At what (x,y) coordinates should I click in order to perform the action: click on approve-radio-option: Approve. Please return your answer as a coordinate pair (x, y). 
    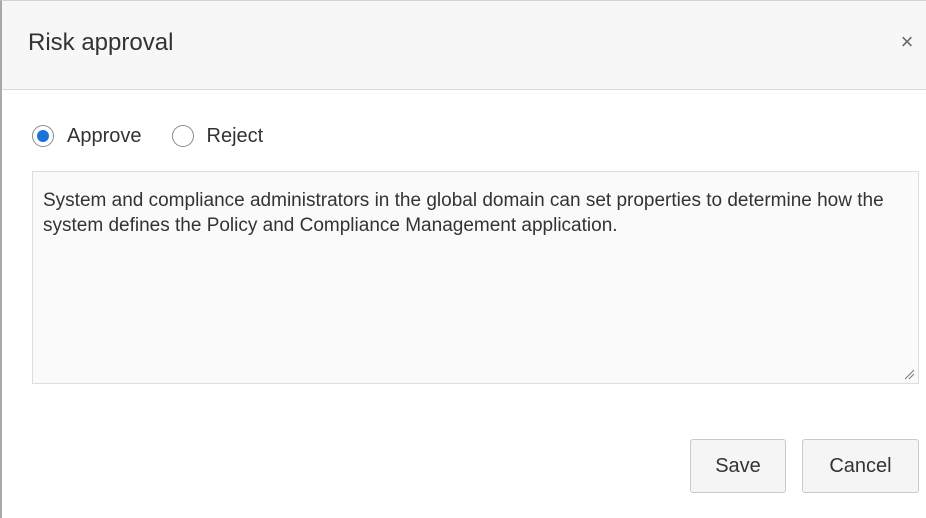
    Looking at the image, I should click on (87, 136).